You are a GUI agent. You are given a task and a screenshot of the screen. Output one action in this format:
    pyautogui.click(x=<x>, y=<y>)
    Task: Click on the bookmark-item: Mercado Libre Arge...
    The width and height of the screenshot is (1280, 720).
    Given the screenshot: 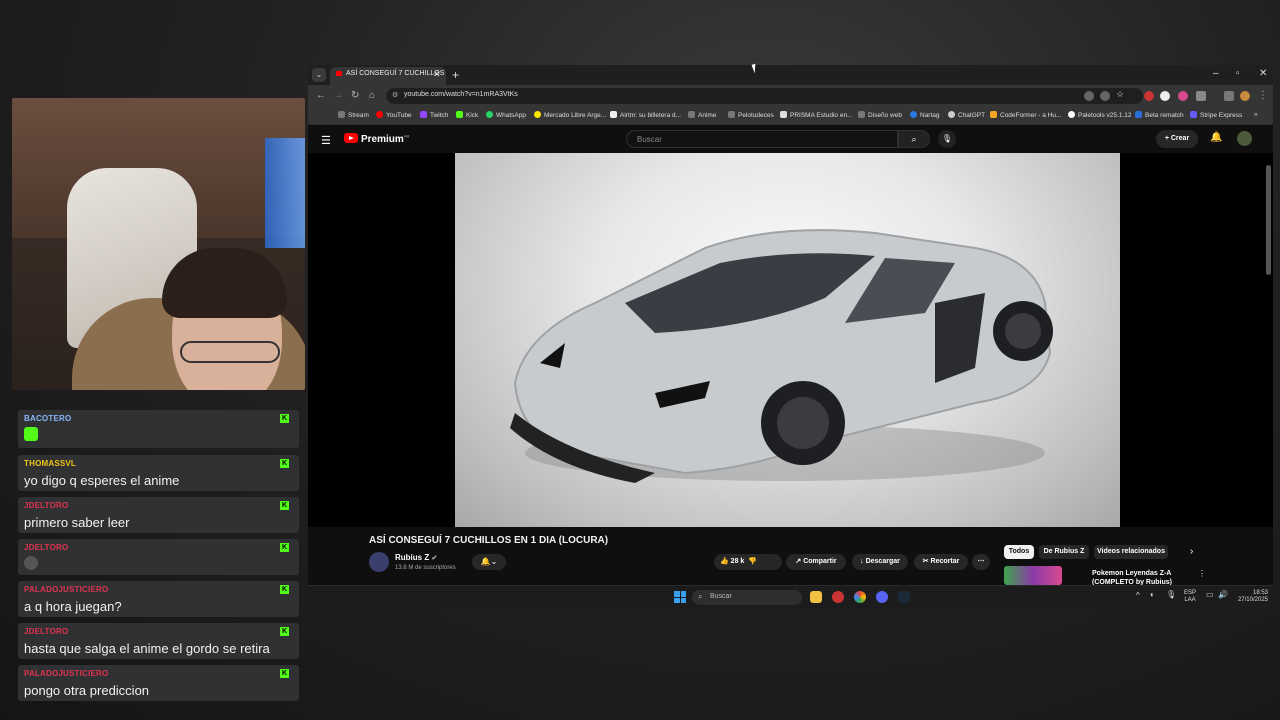 What is the action you would take?
    pyautogui.click(x=570, y=115)
    